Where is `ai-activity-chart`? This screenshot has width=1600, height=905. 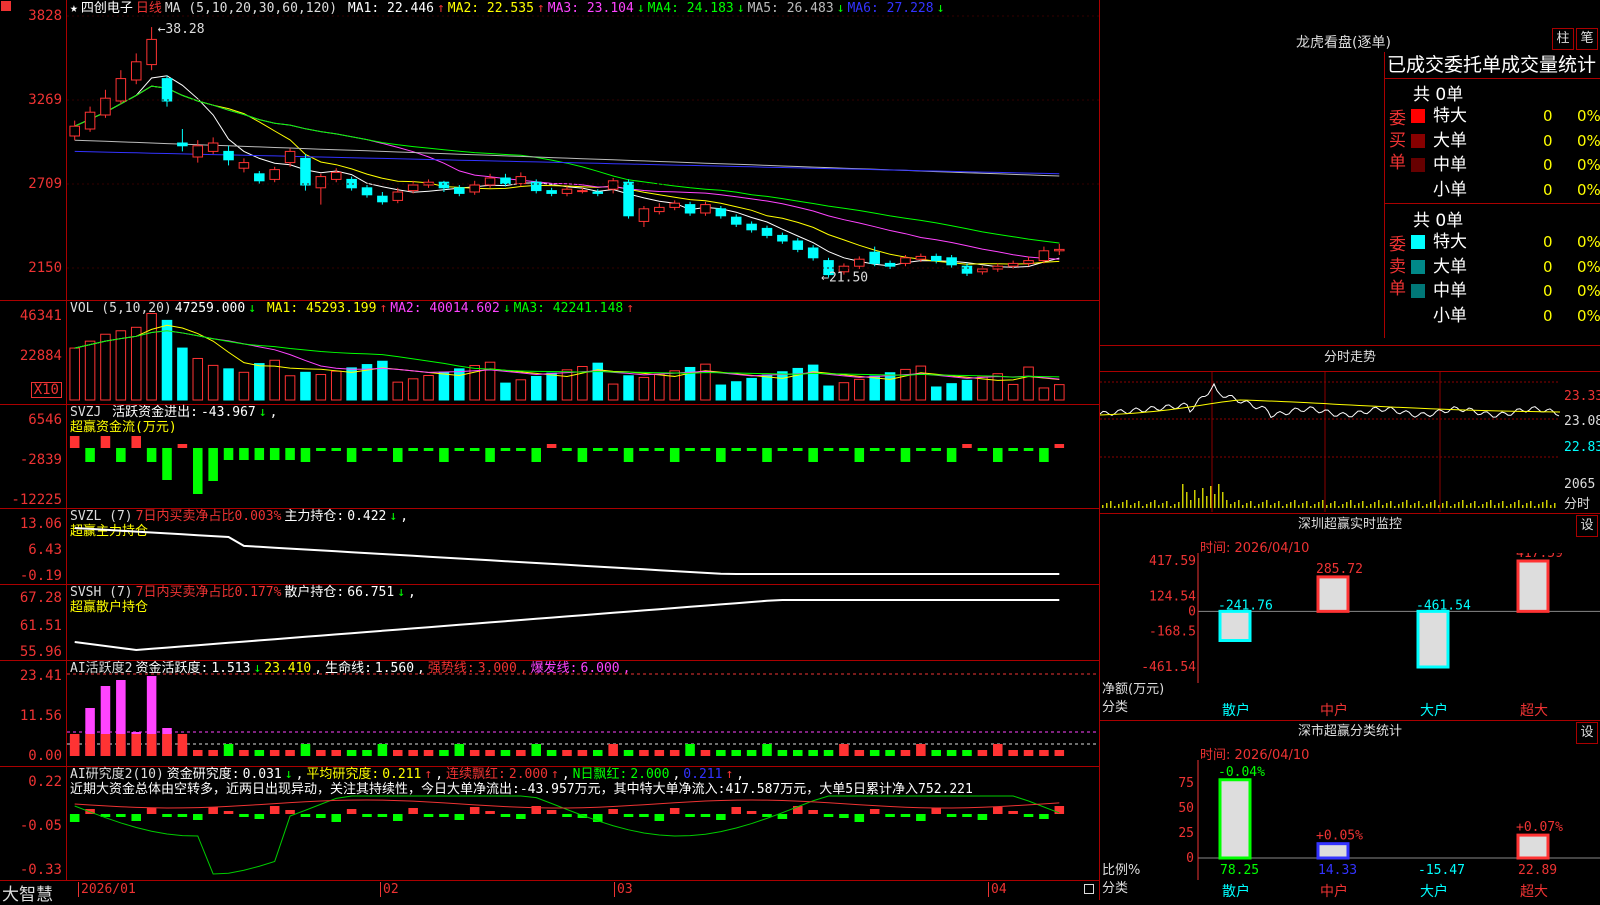 ai-activity-chart is located at coordinates (583, 713).